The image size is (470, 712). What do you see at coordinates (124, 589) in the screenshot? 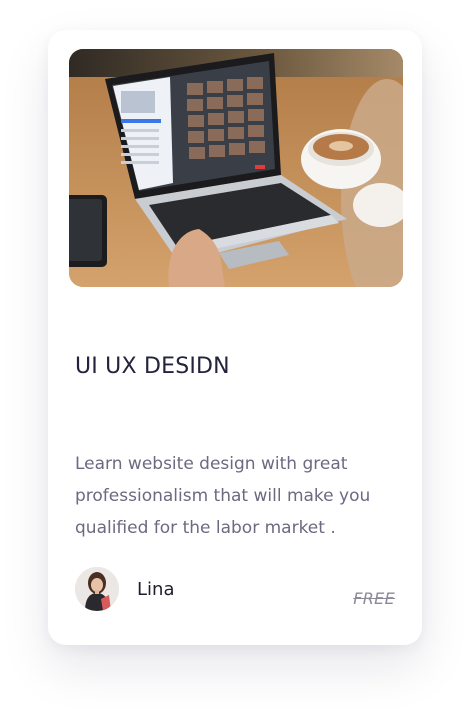
I see `author-info: Lina` at bounding box center [124, 589].